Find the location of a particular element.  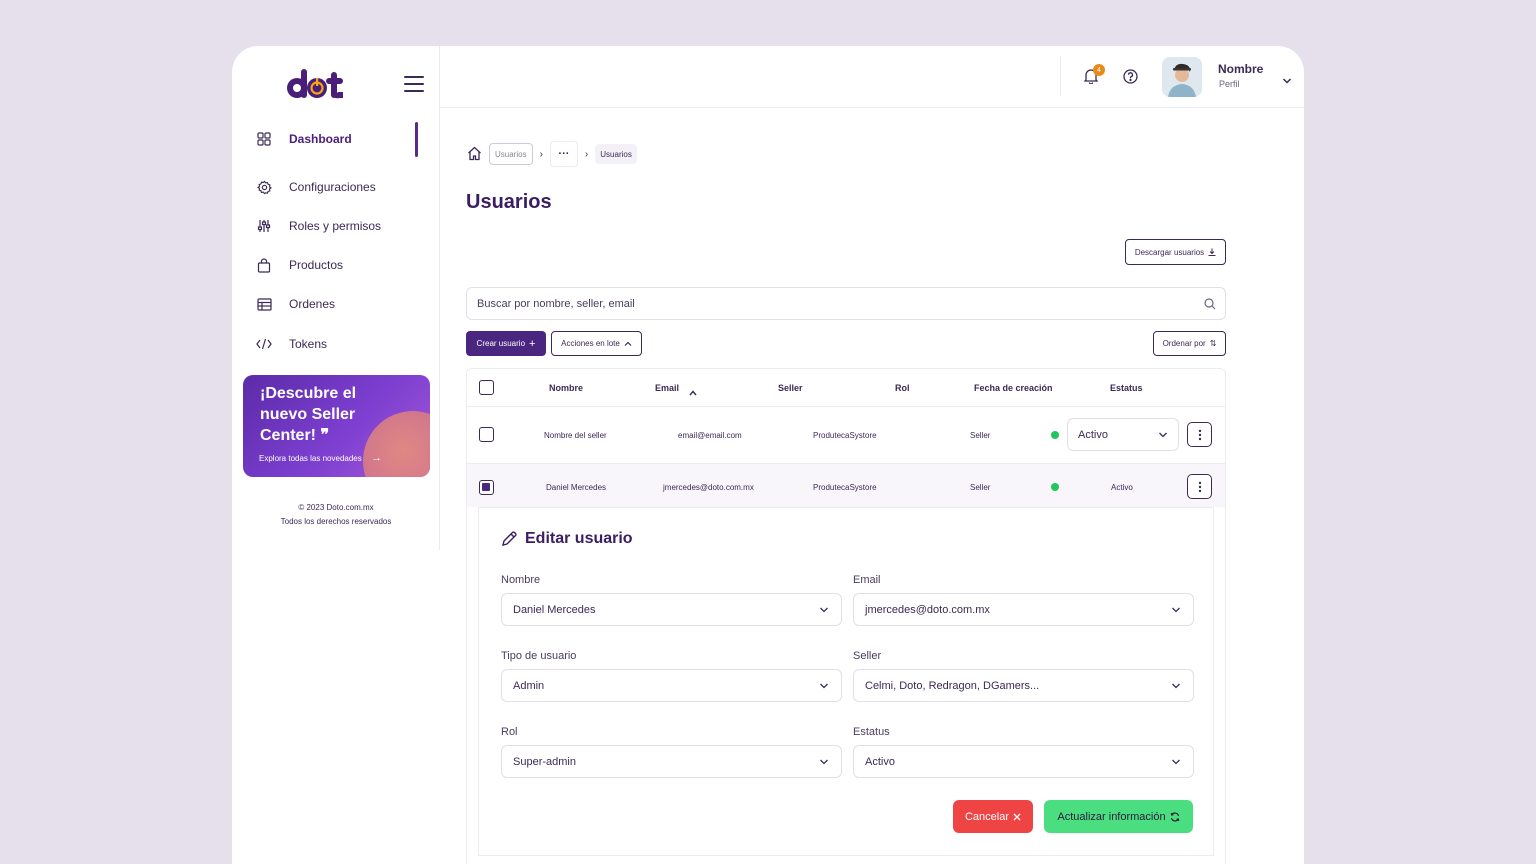

sidebar-item-ordenes: Ordenes is located at coordinates (336, 304).